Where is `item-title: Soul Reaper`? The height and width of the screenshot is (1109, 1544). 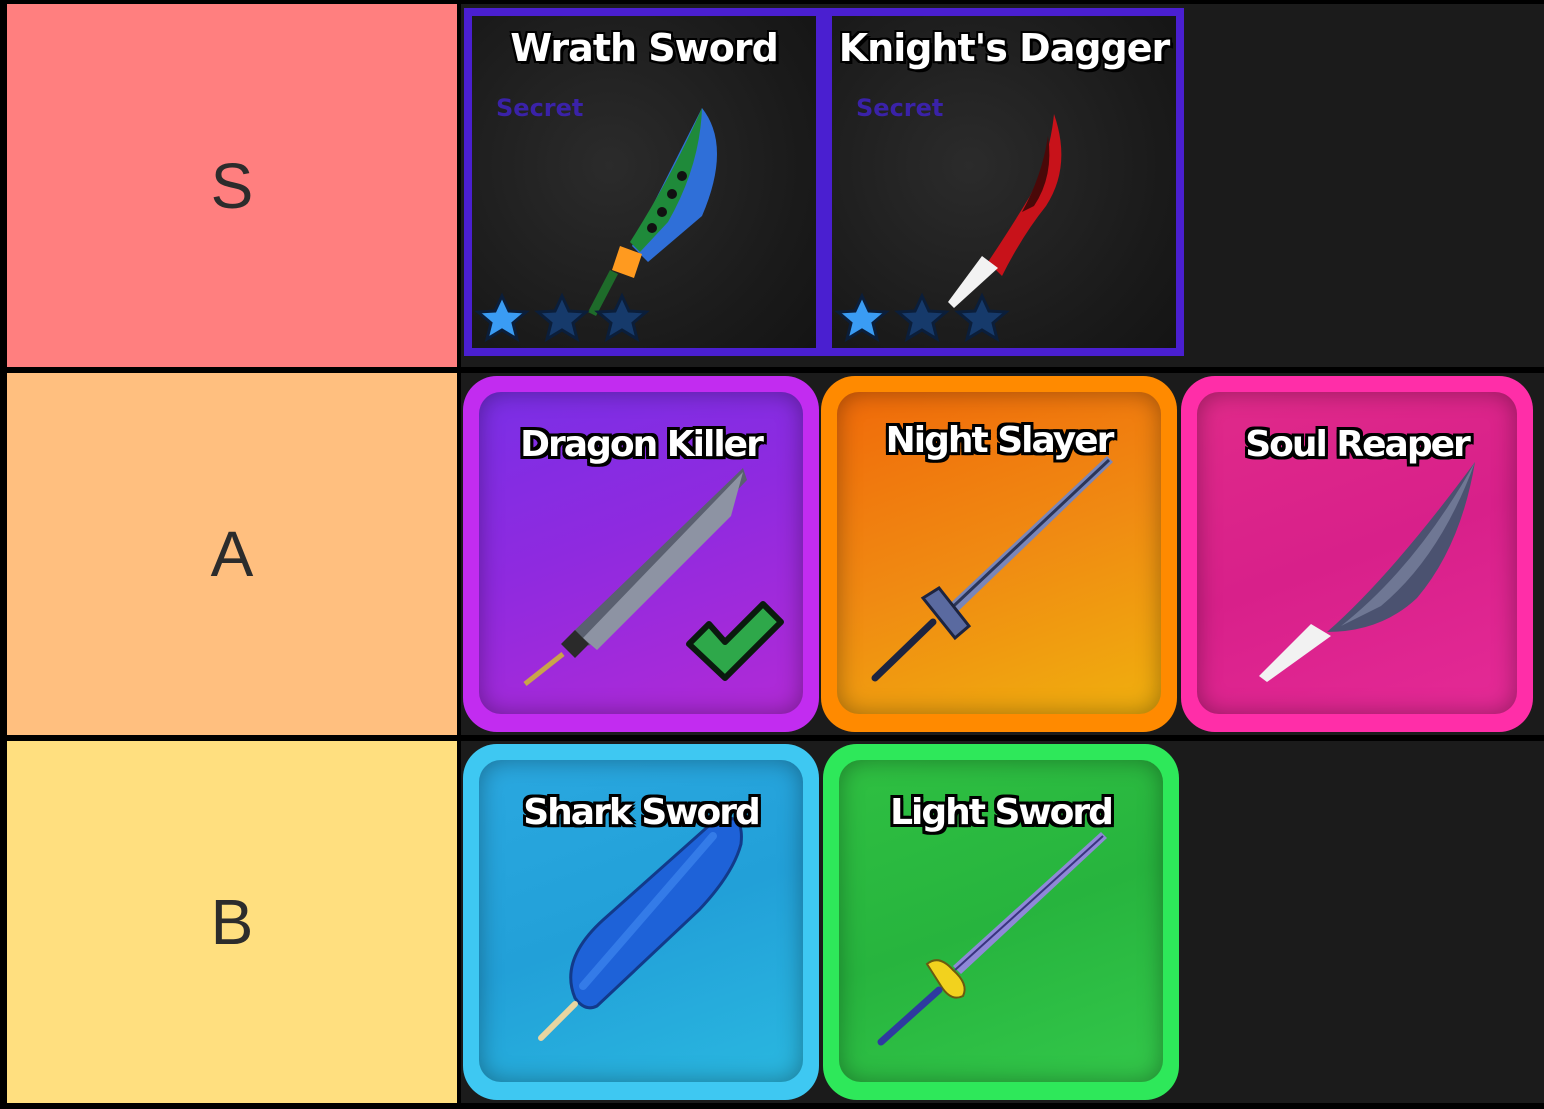 item-title: Soul Reaper is located at coordinates (1358, 444).